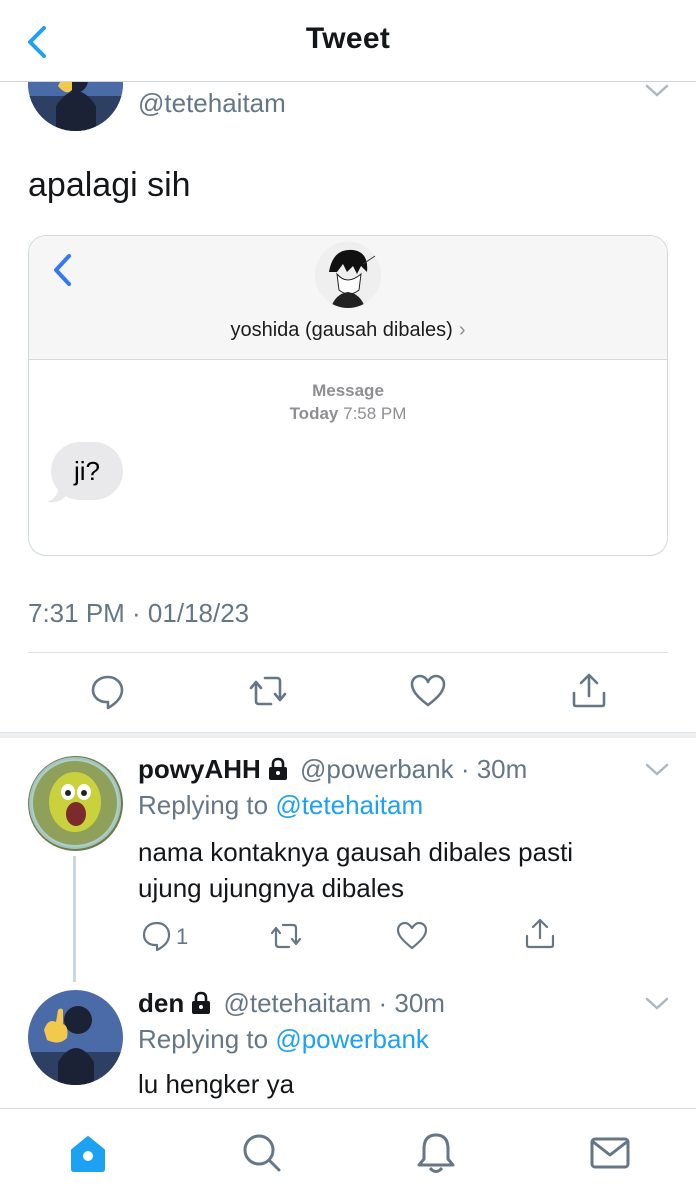 Image resolution: width=696 pixels, height=1200 pixels. Describe the element at coordinates (348, 413) in the screenshot. I see `message-timestamp: Today 7:58 PM` at that location.